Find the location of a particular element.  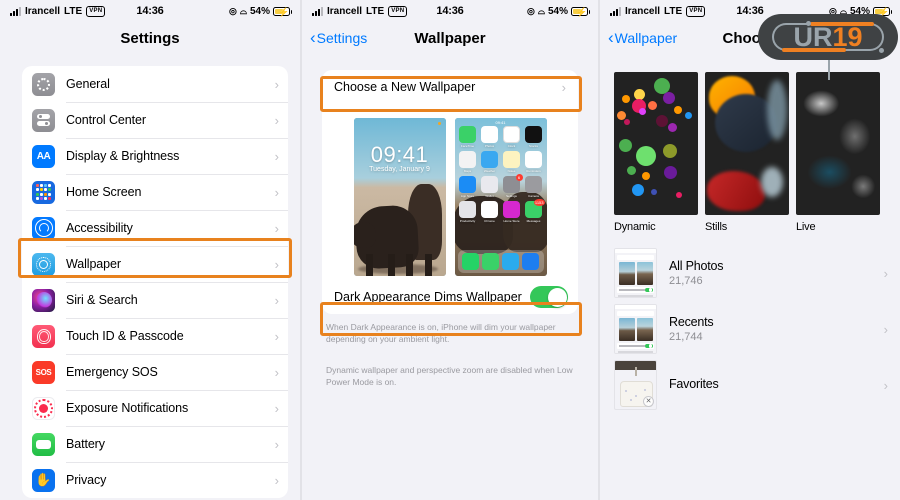

sidebar-item-label: Control Center is located at coordinates (106, 120).